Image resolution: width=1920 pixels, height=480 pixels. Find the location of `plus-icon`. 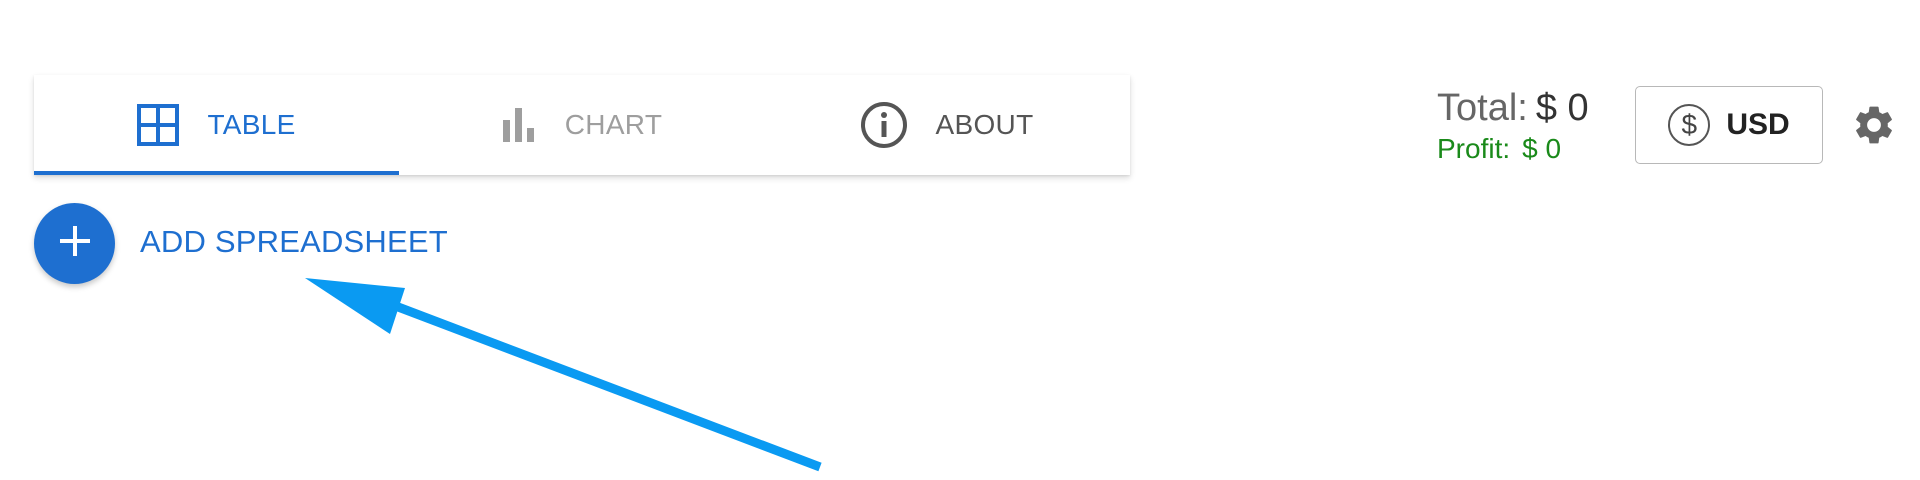

plus-icon is located at coordinates (75, 243).